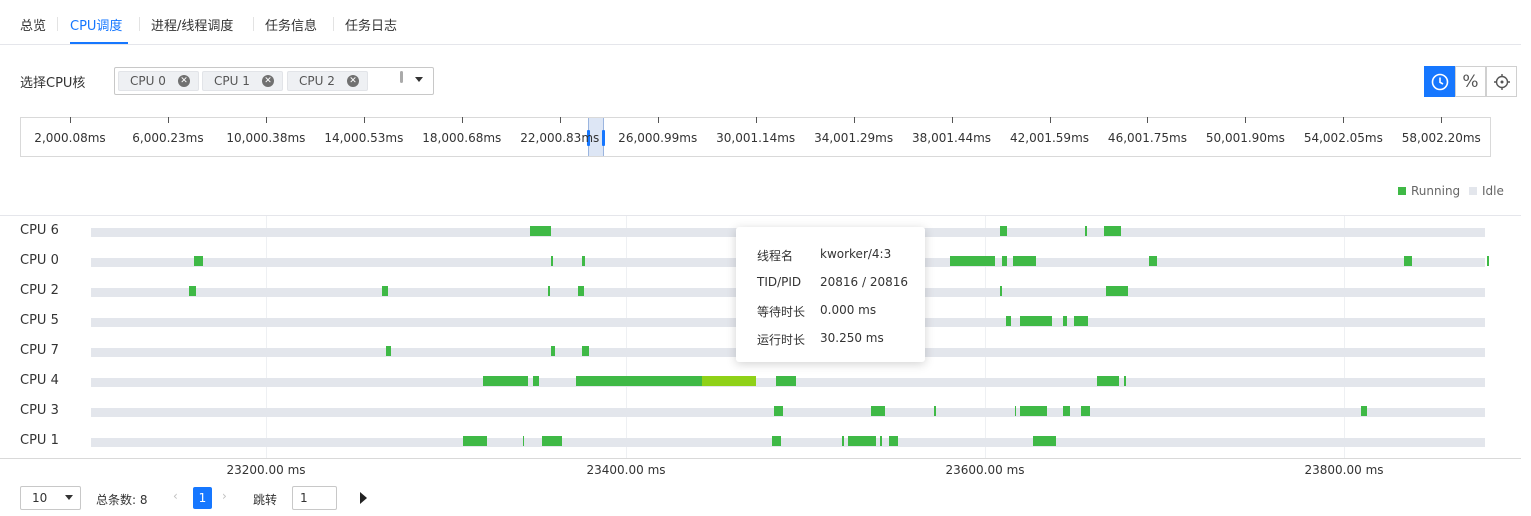 This screenshot has width=1531, height=516. Describe the element at coordinates (70, 138) in the screenshot. I see `overview-tick-label: 2,000.08ms` at that location.